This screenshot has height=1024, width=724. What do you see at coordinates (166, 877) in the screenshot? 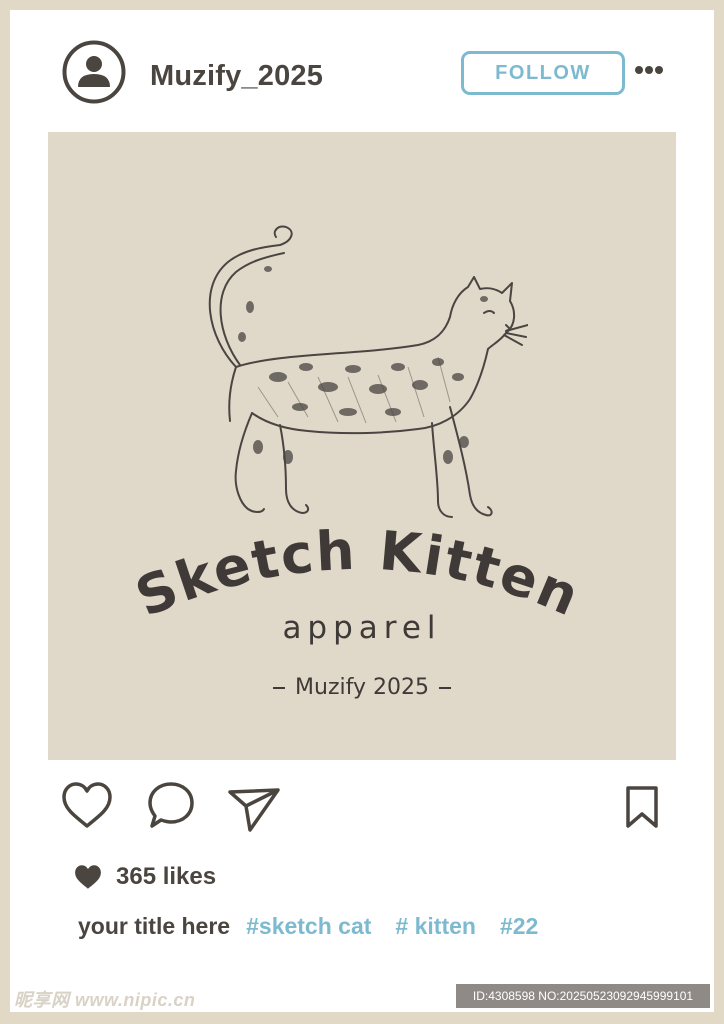
I see `likes-count: 365 likes` at bounding box center [166, 877].